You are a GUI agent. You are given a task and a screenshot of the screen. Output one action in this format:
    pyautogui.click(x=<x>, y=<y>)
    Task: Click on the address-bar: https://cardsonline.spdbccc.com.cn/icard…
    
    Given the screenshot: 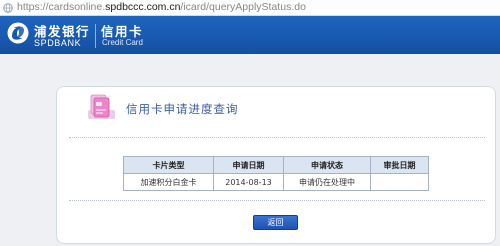 What is the action you would take?
    pyautogui.click(x=250, y=8)
    